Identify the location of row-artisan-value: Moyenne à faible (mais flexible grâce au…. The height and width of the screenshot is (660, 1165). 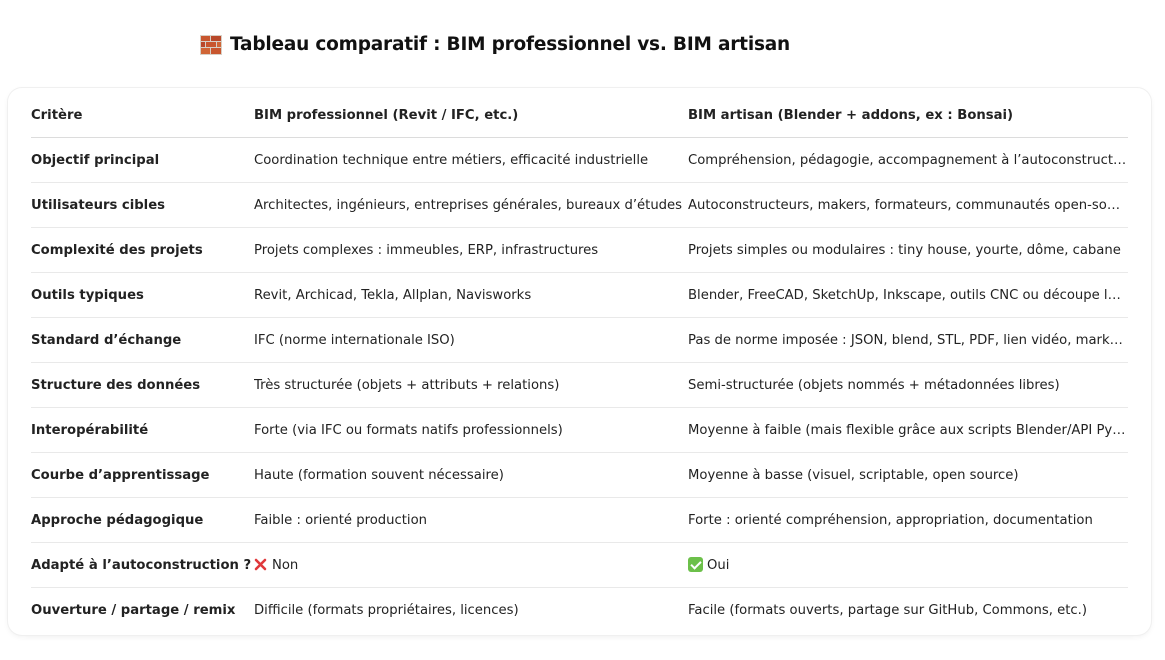
(908, 430).